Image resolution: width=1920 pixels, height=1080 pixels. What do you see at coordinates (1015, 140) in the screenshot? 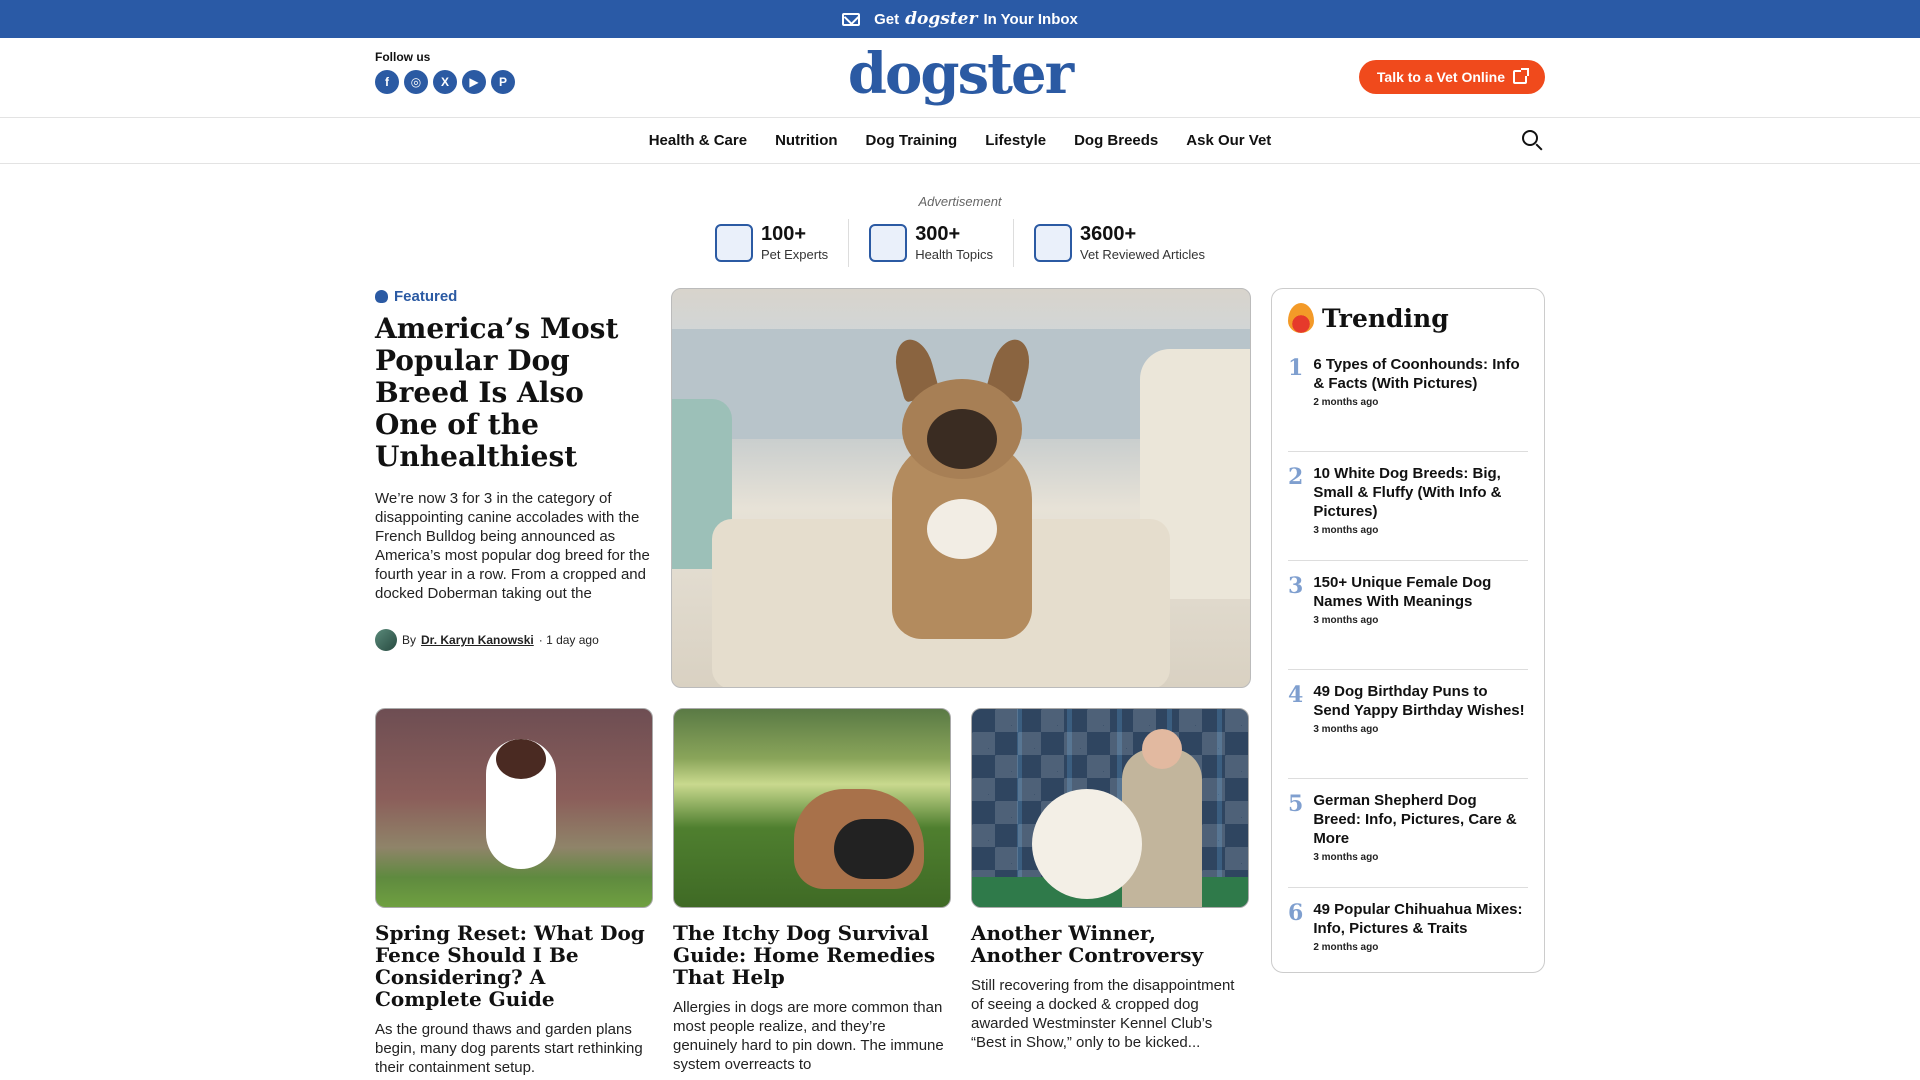
I see `nav-lifestyle: Lifestyle` at bounding box center [1015, 140].